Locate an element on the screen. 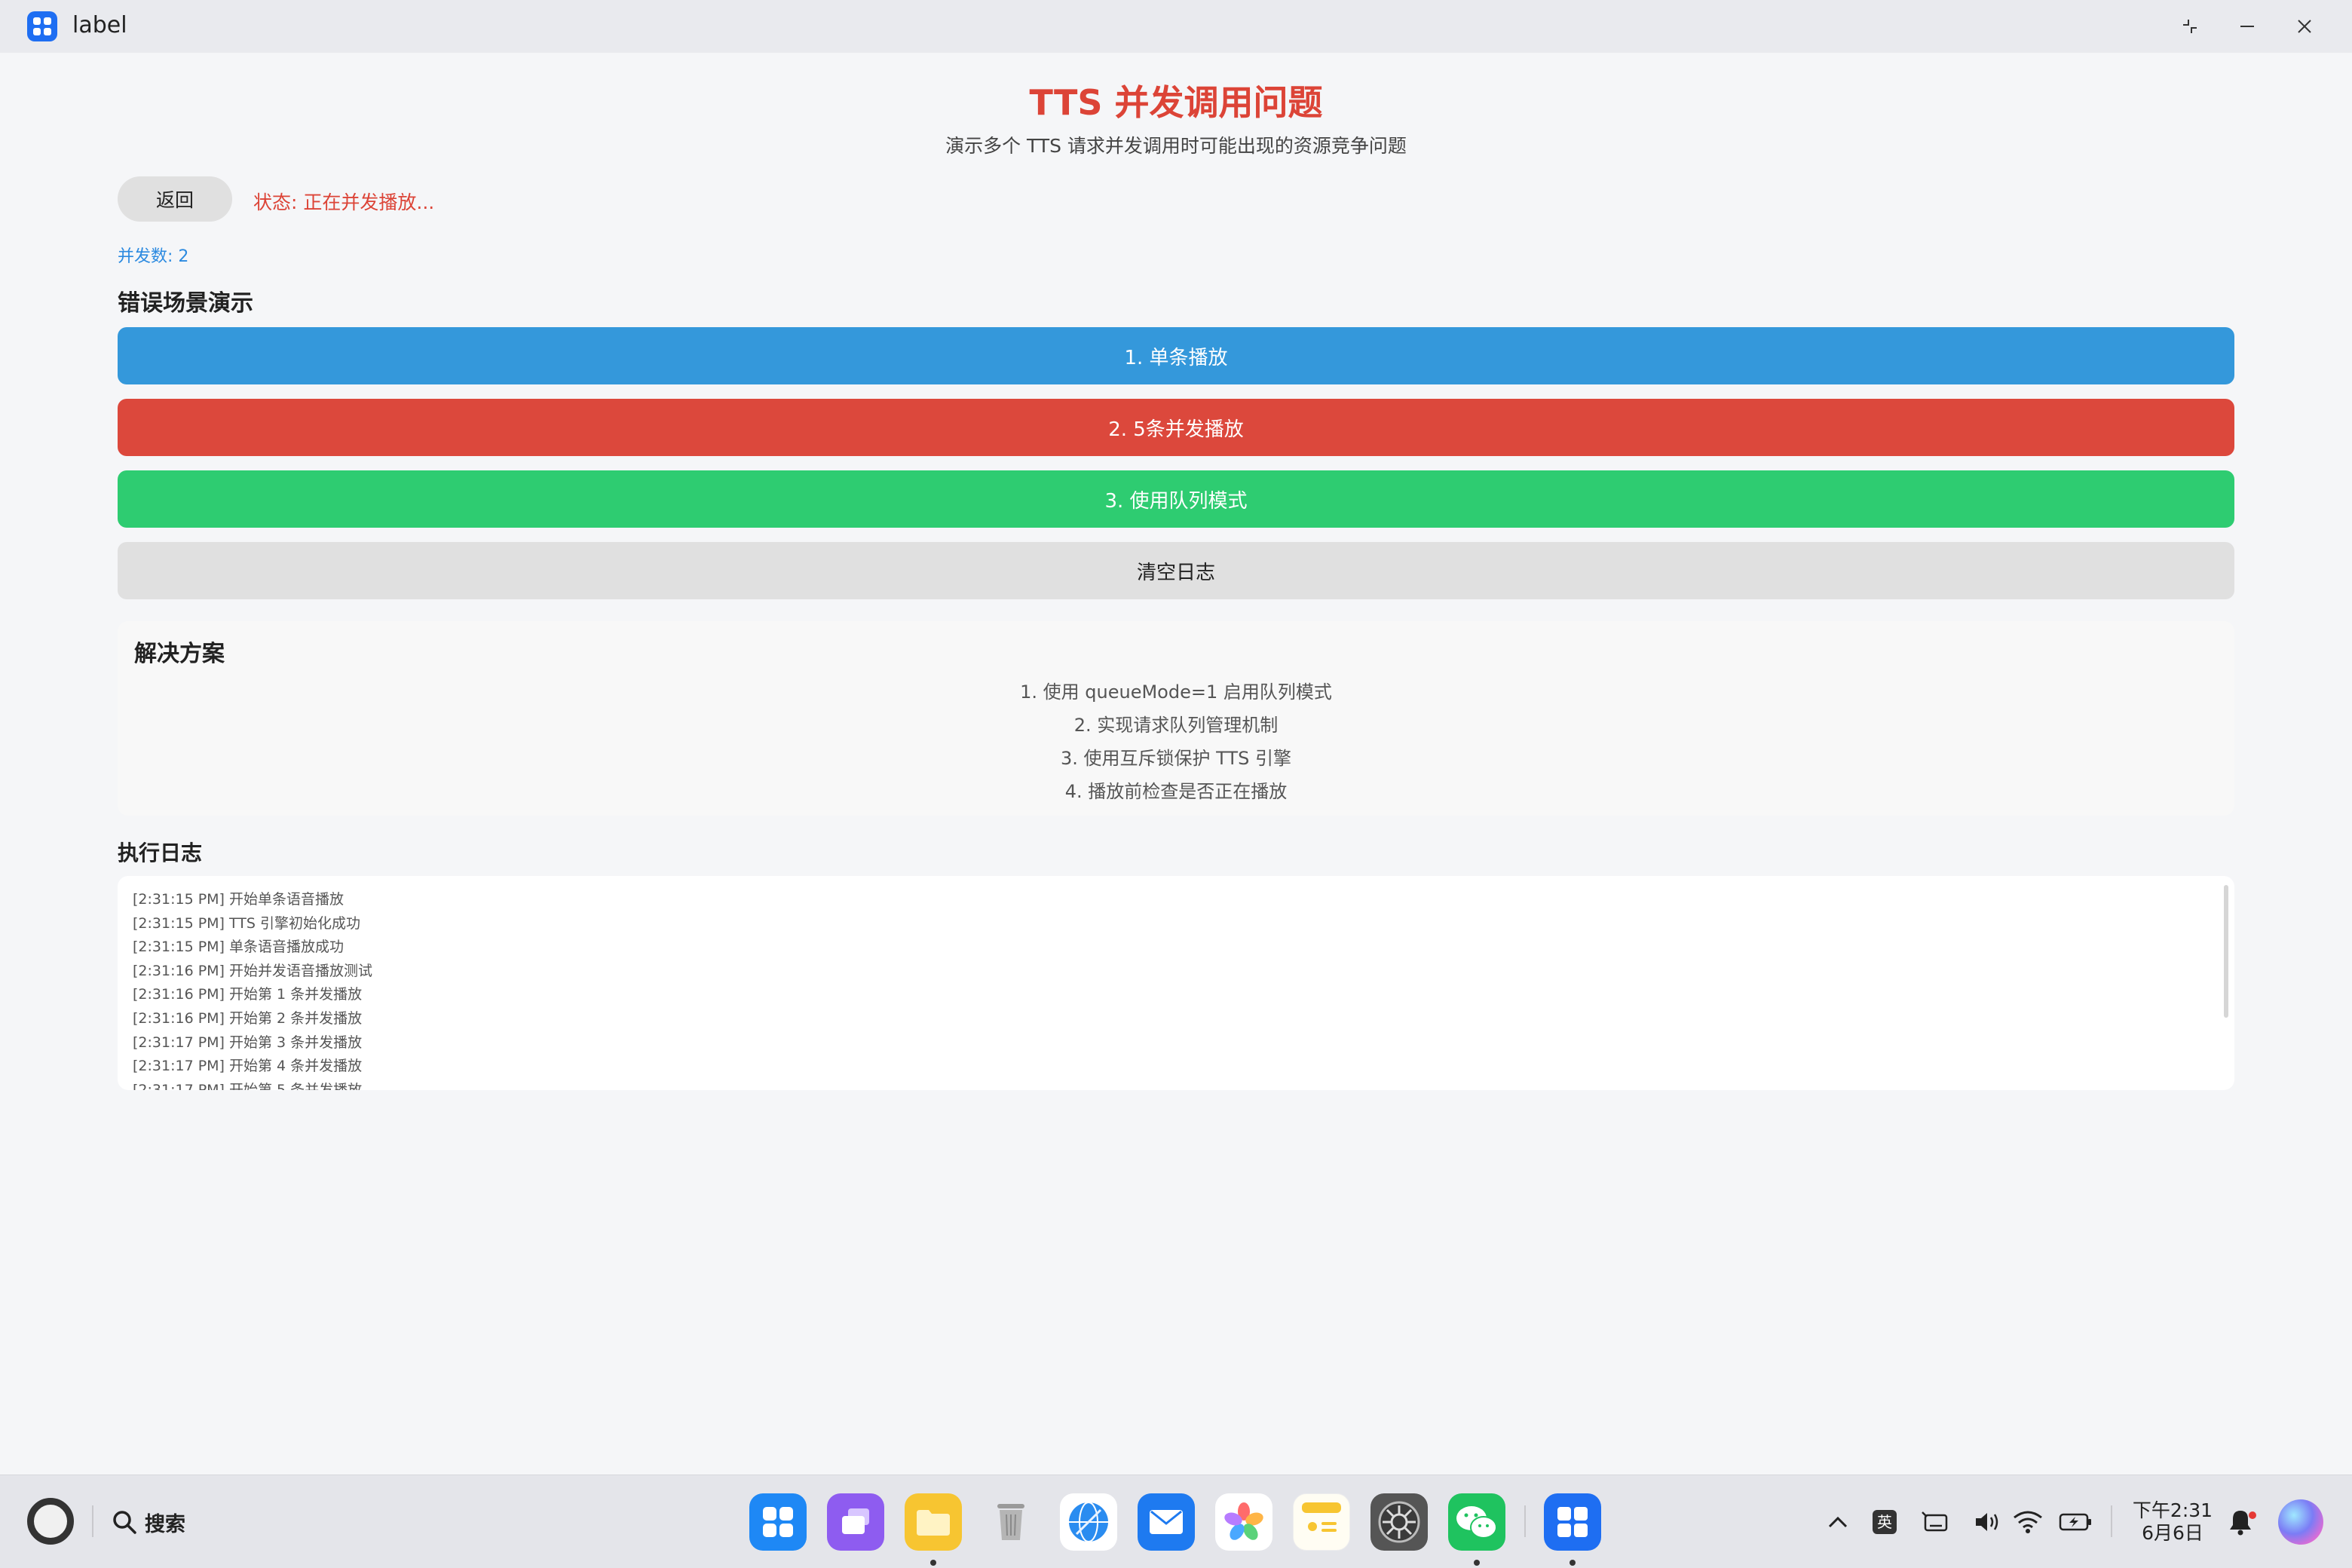 The width and height of the screenshot is (2352, 1568). concurrent-play-button: 2. 5条并发播放 is located at coordinates (1176, 427).